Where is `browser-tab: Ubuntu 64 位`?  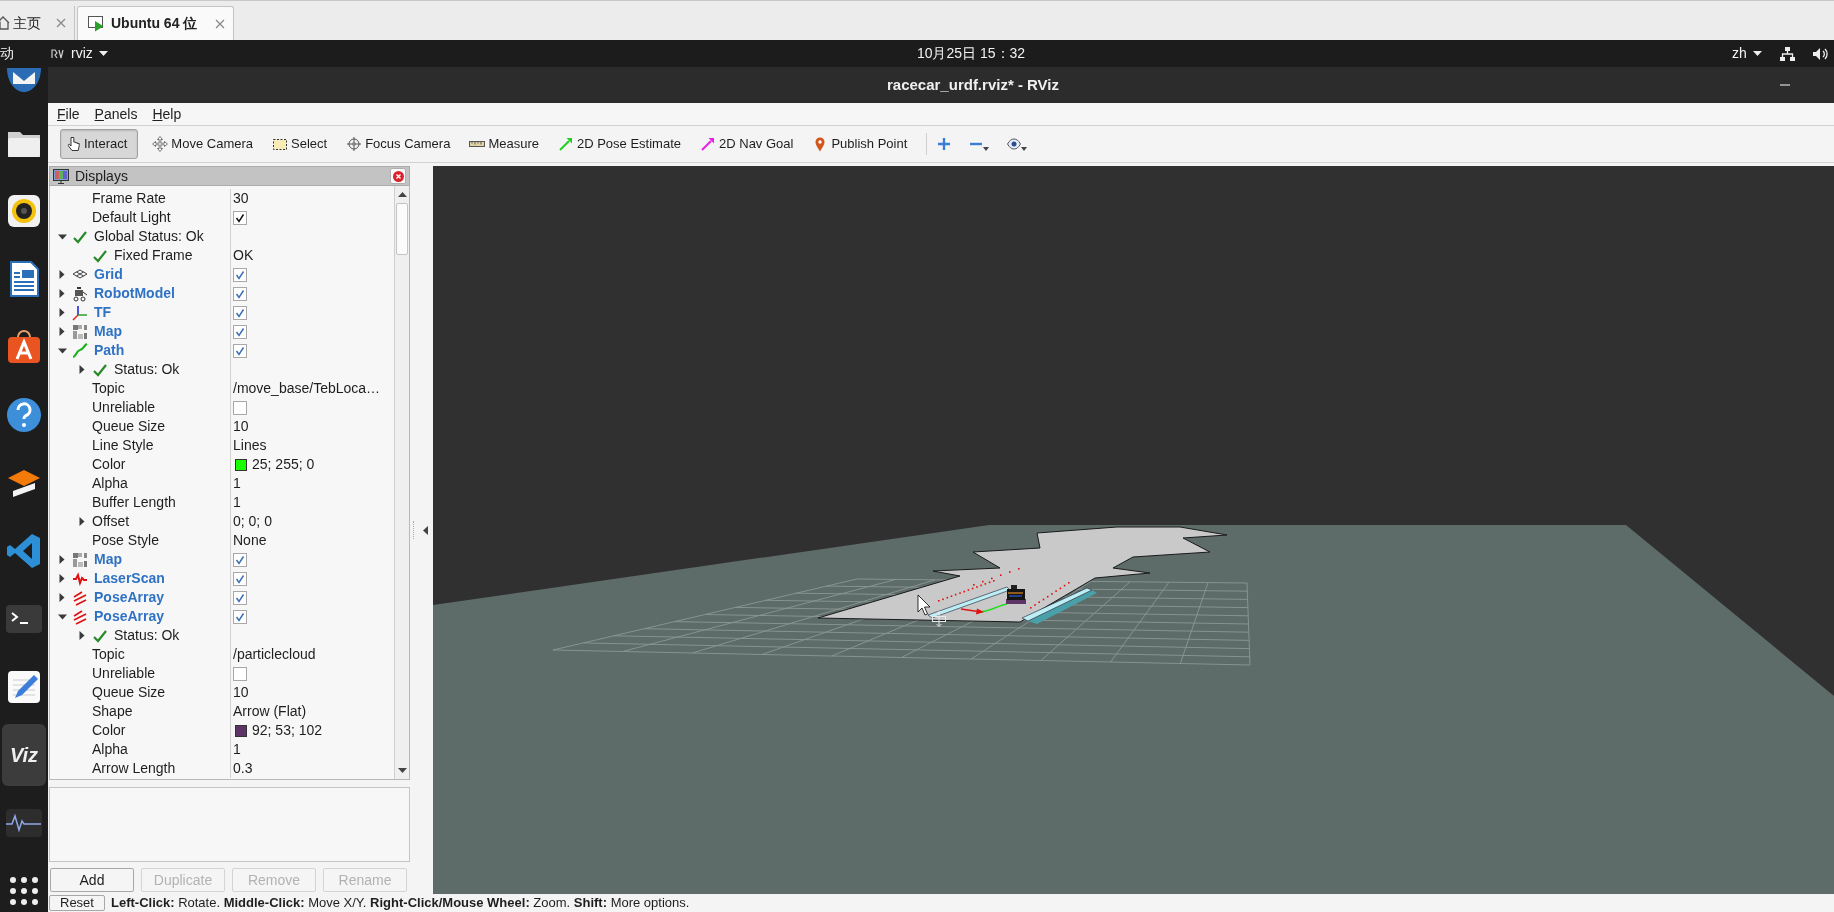
browser-tab: Ubuntu 64 位 is located at coordinates (156, 23).